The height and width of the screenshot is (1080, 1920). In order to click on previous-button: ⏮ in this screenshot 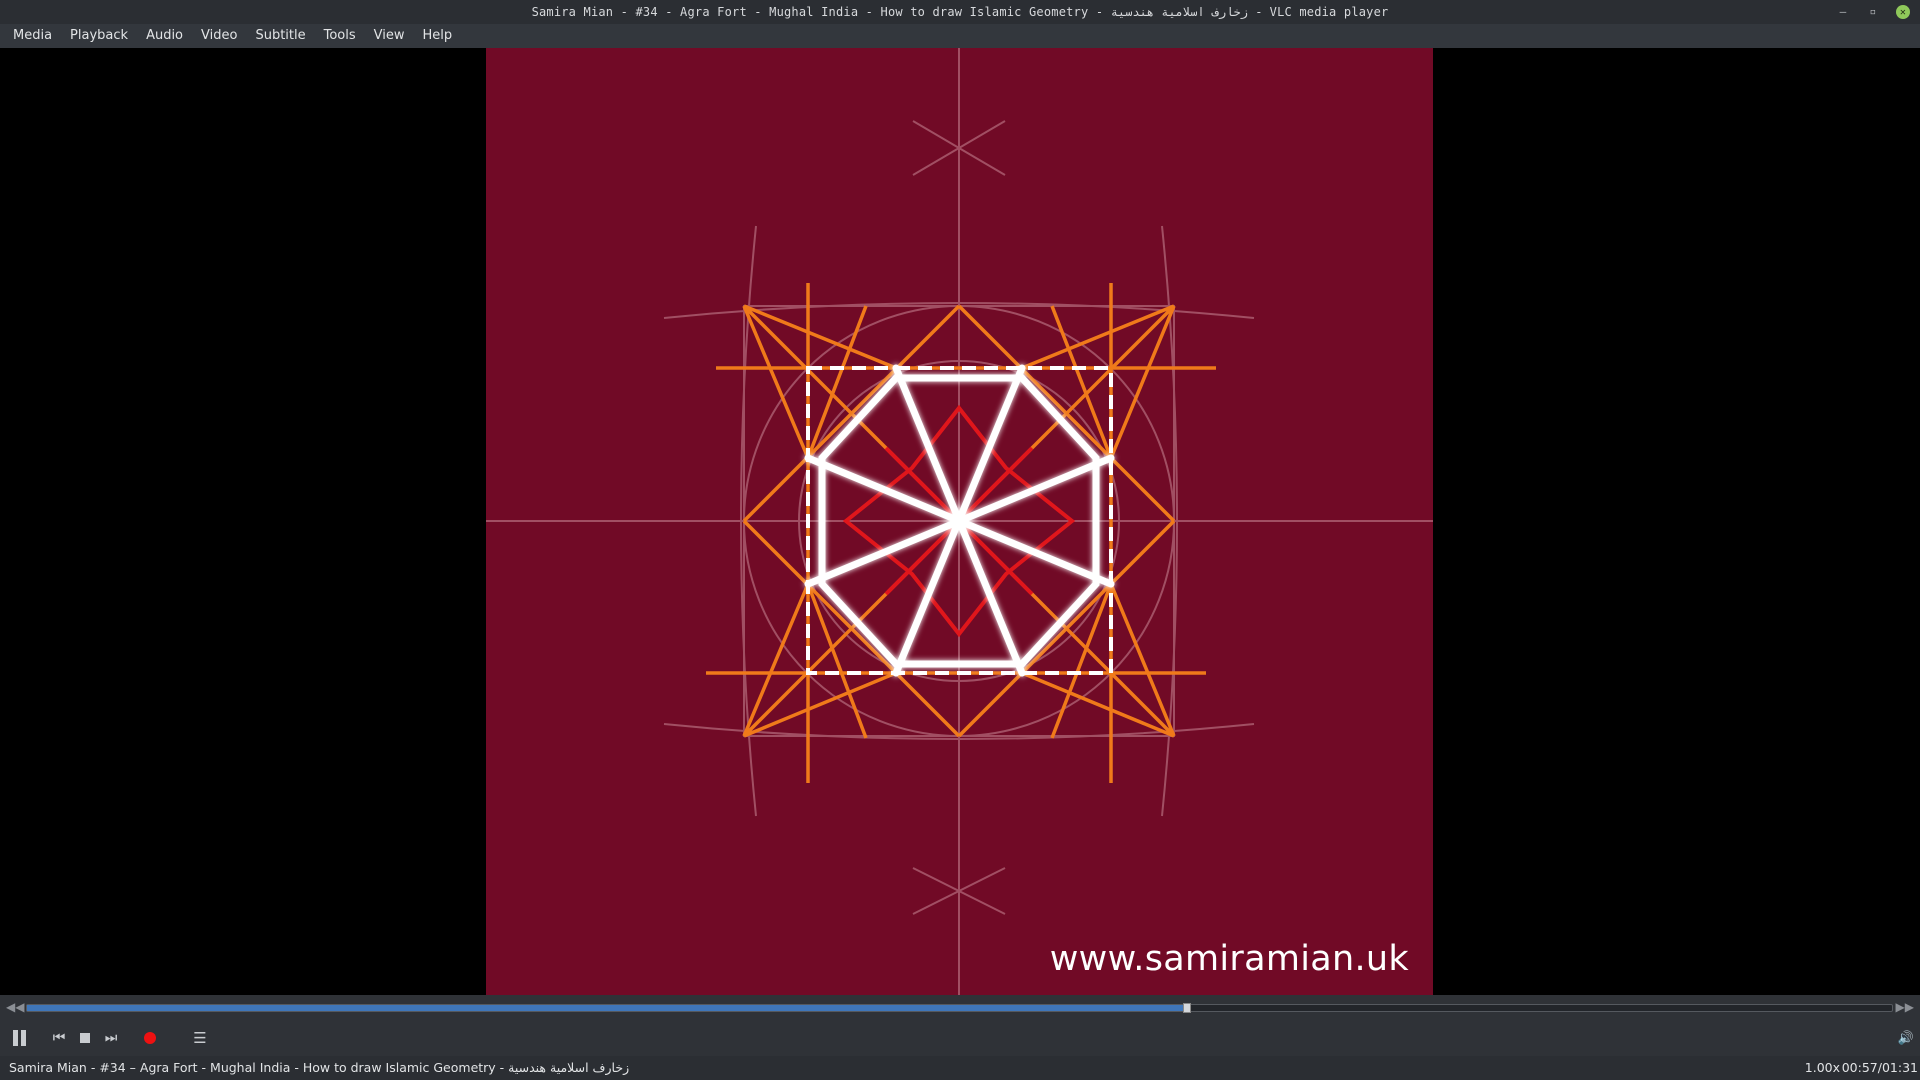, I will do `click(59, 1038)`.